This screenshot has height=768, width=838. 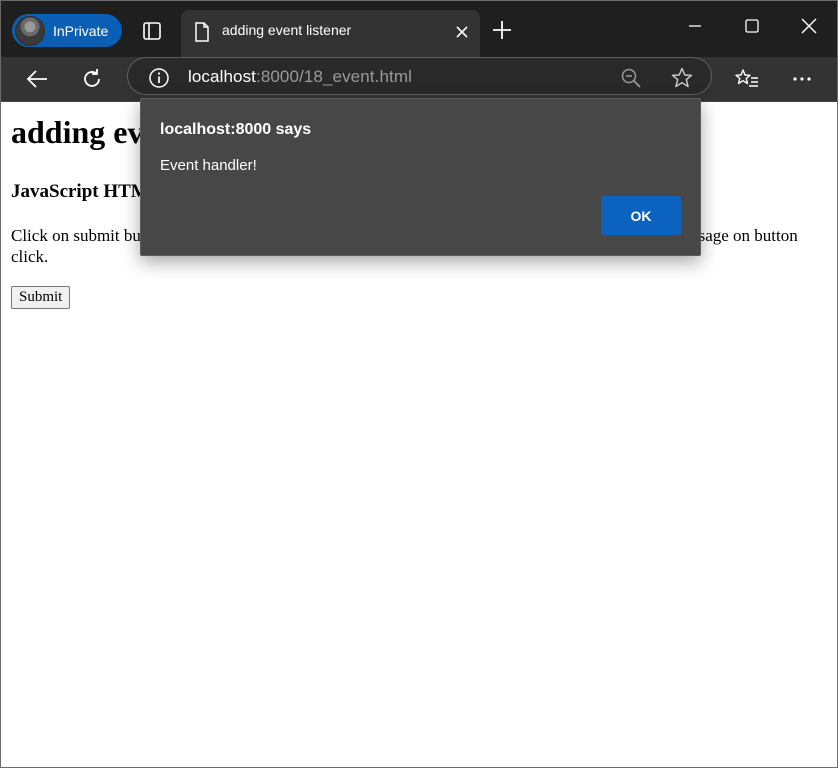 What do you see at coordinates (81, 30) in the screenshot?
I see `inprivate-label: InPrivate` at bounding box center [81, 30].